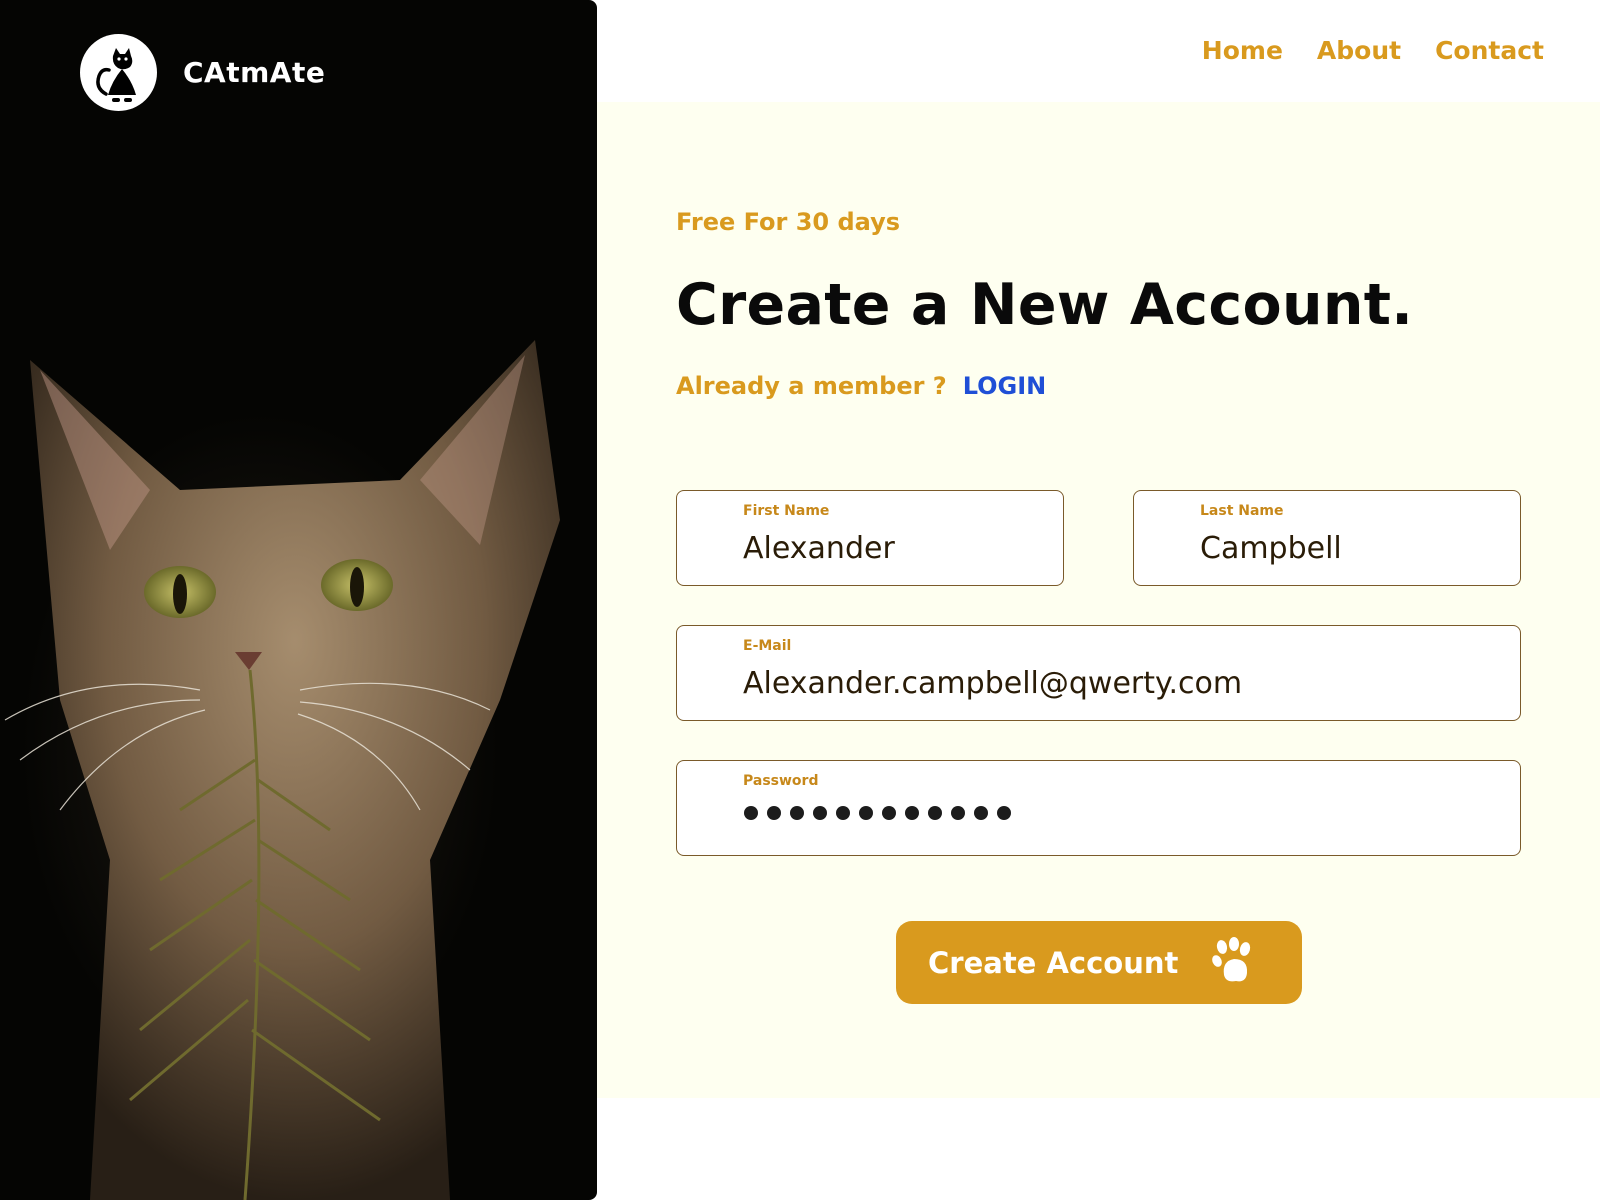  What do you see at coordinates (1271, 548) in the screenshot?
I see `last-name-value: Campbell` at bounding box center [1271, 548].